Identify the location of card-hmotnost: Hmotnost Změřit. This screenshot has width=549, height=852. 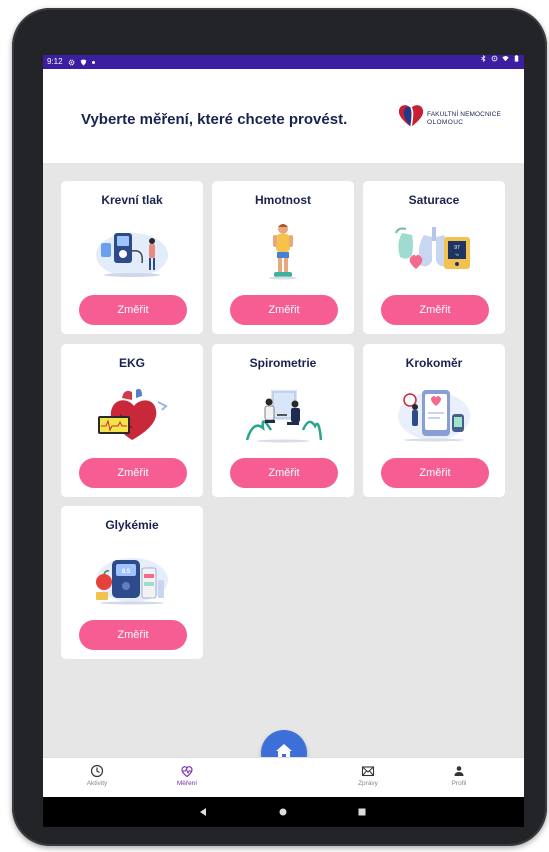
(283, 257).